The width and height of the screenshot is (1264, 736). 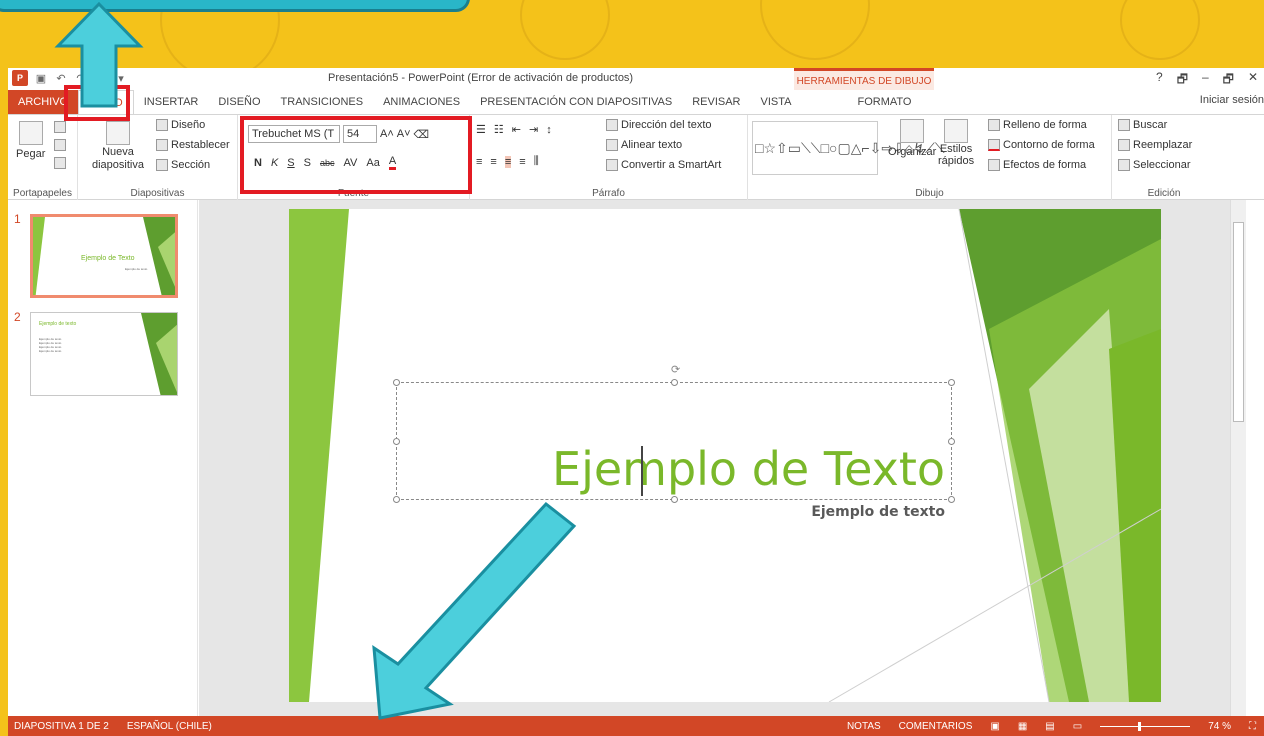 I want to click on tab-revisar: REVISAR, so click(x=716, y=102).